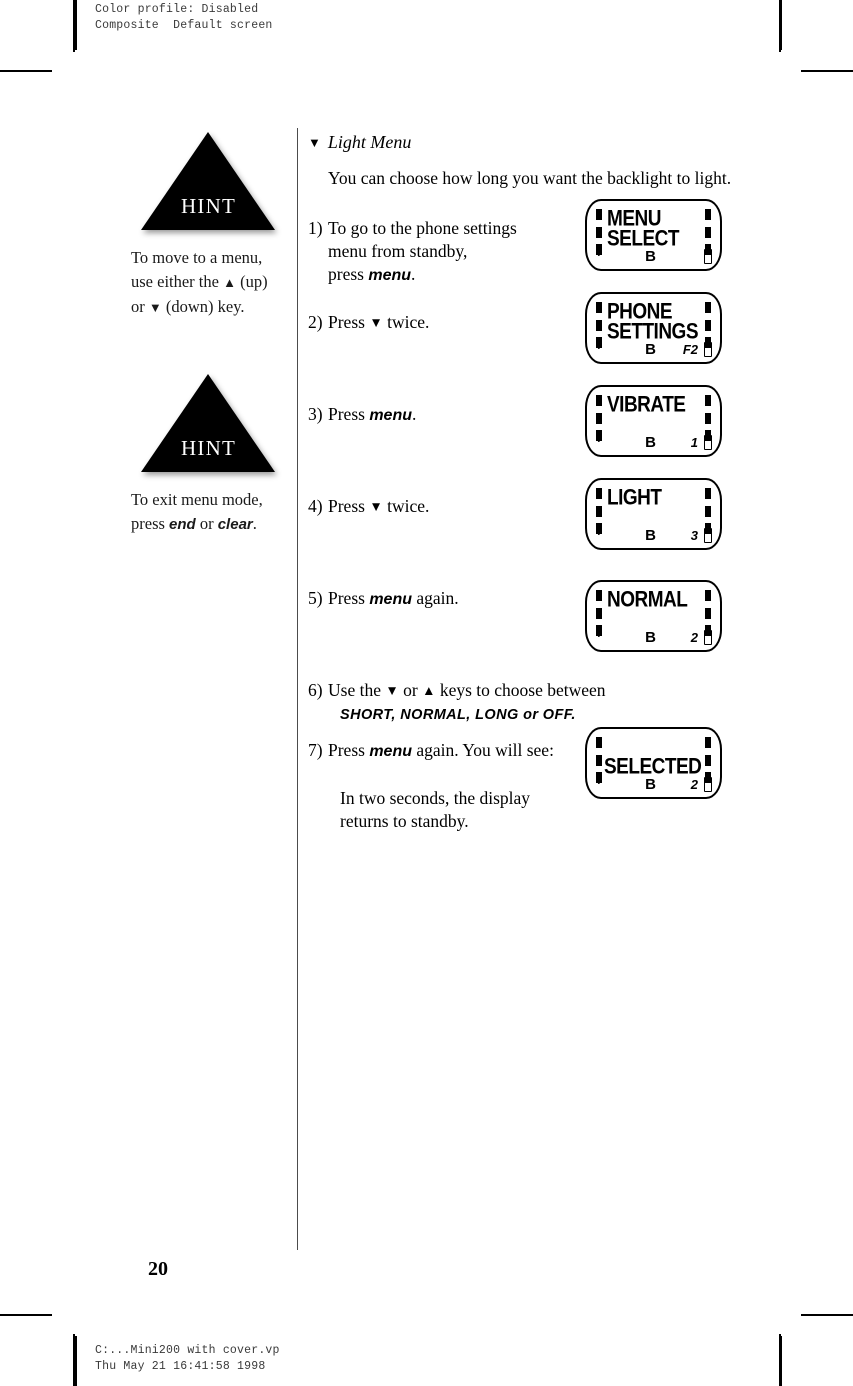  Describe the element at coordinates (177, 281) in the screenshot. I see `hint-navigate-line-2-pre: use either the` at that location.